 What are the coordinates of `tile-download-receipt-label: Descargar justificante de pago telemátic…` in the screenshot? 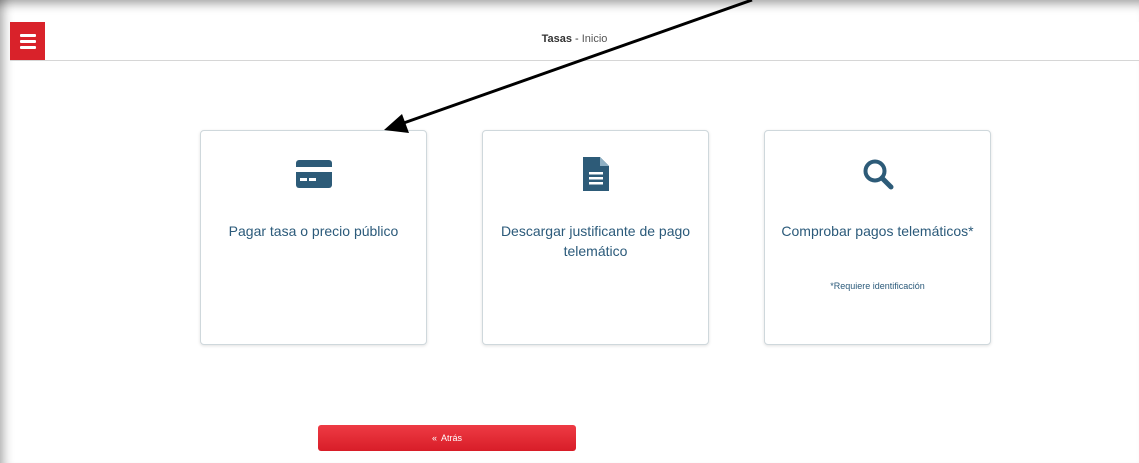 It's located at (595, 241).